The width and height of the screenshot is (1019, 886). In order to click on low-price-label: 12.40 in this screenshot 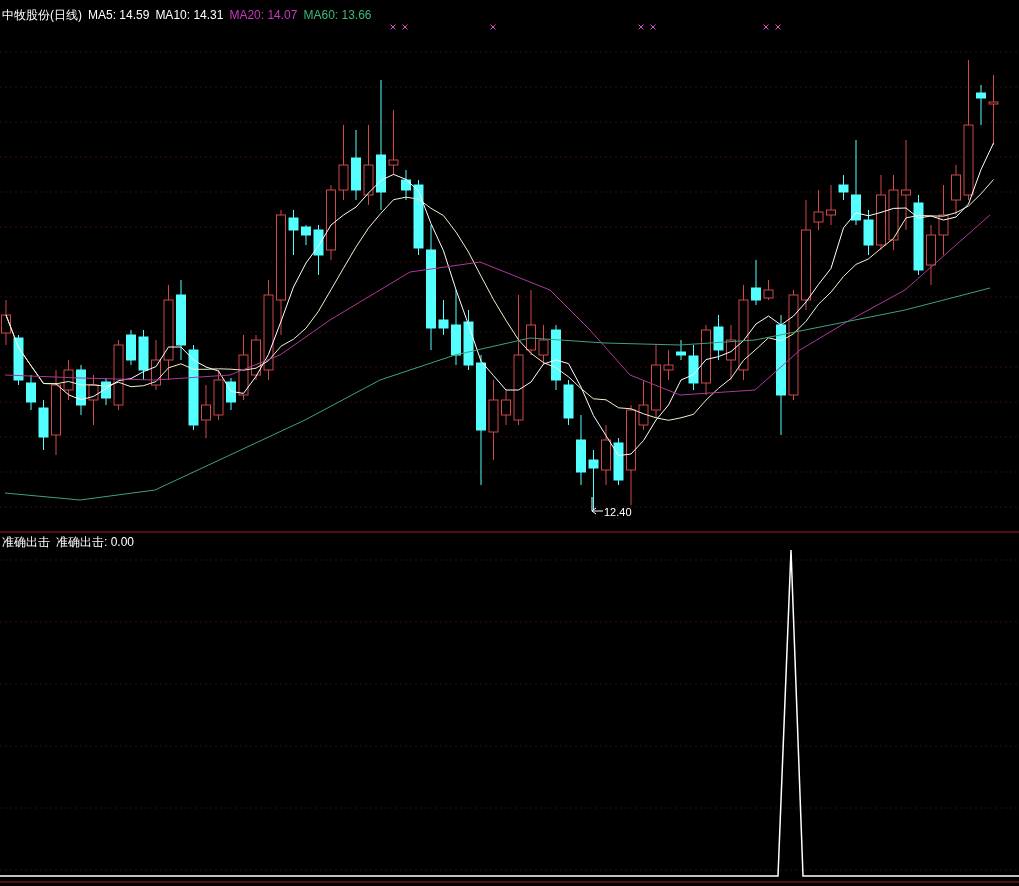, I will do `click(618, 512)`.